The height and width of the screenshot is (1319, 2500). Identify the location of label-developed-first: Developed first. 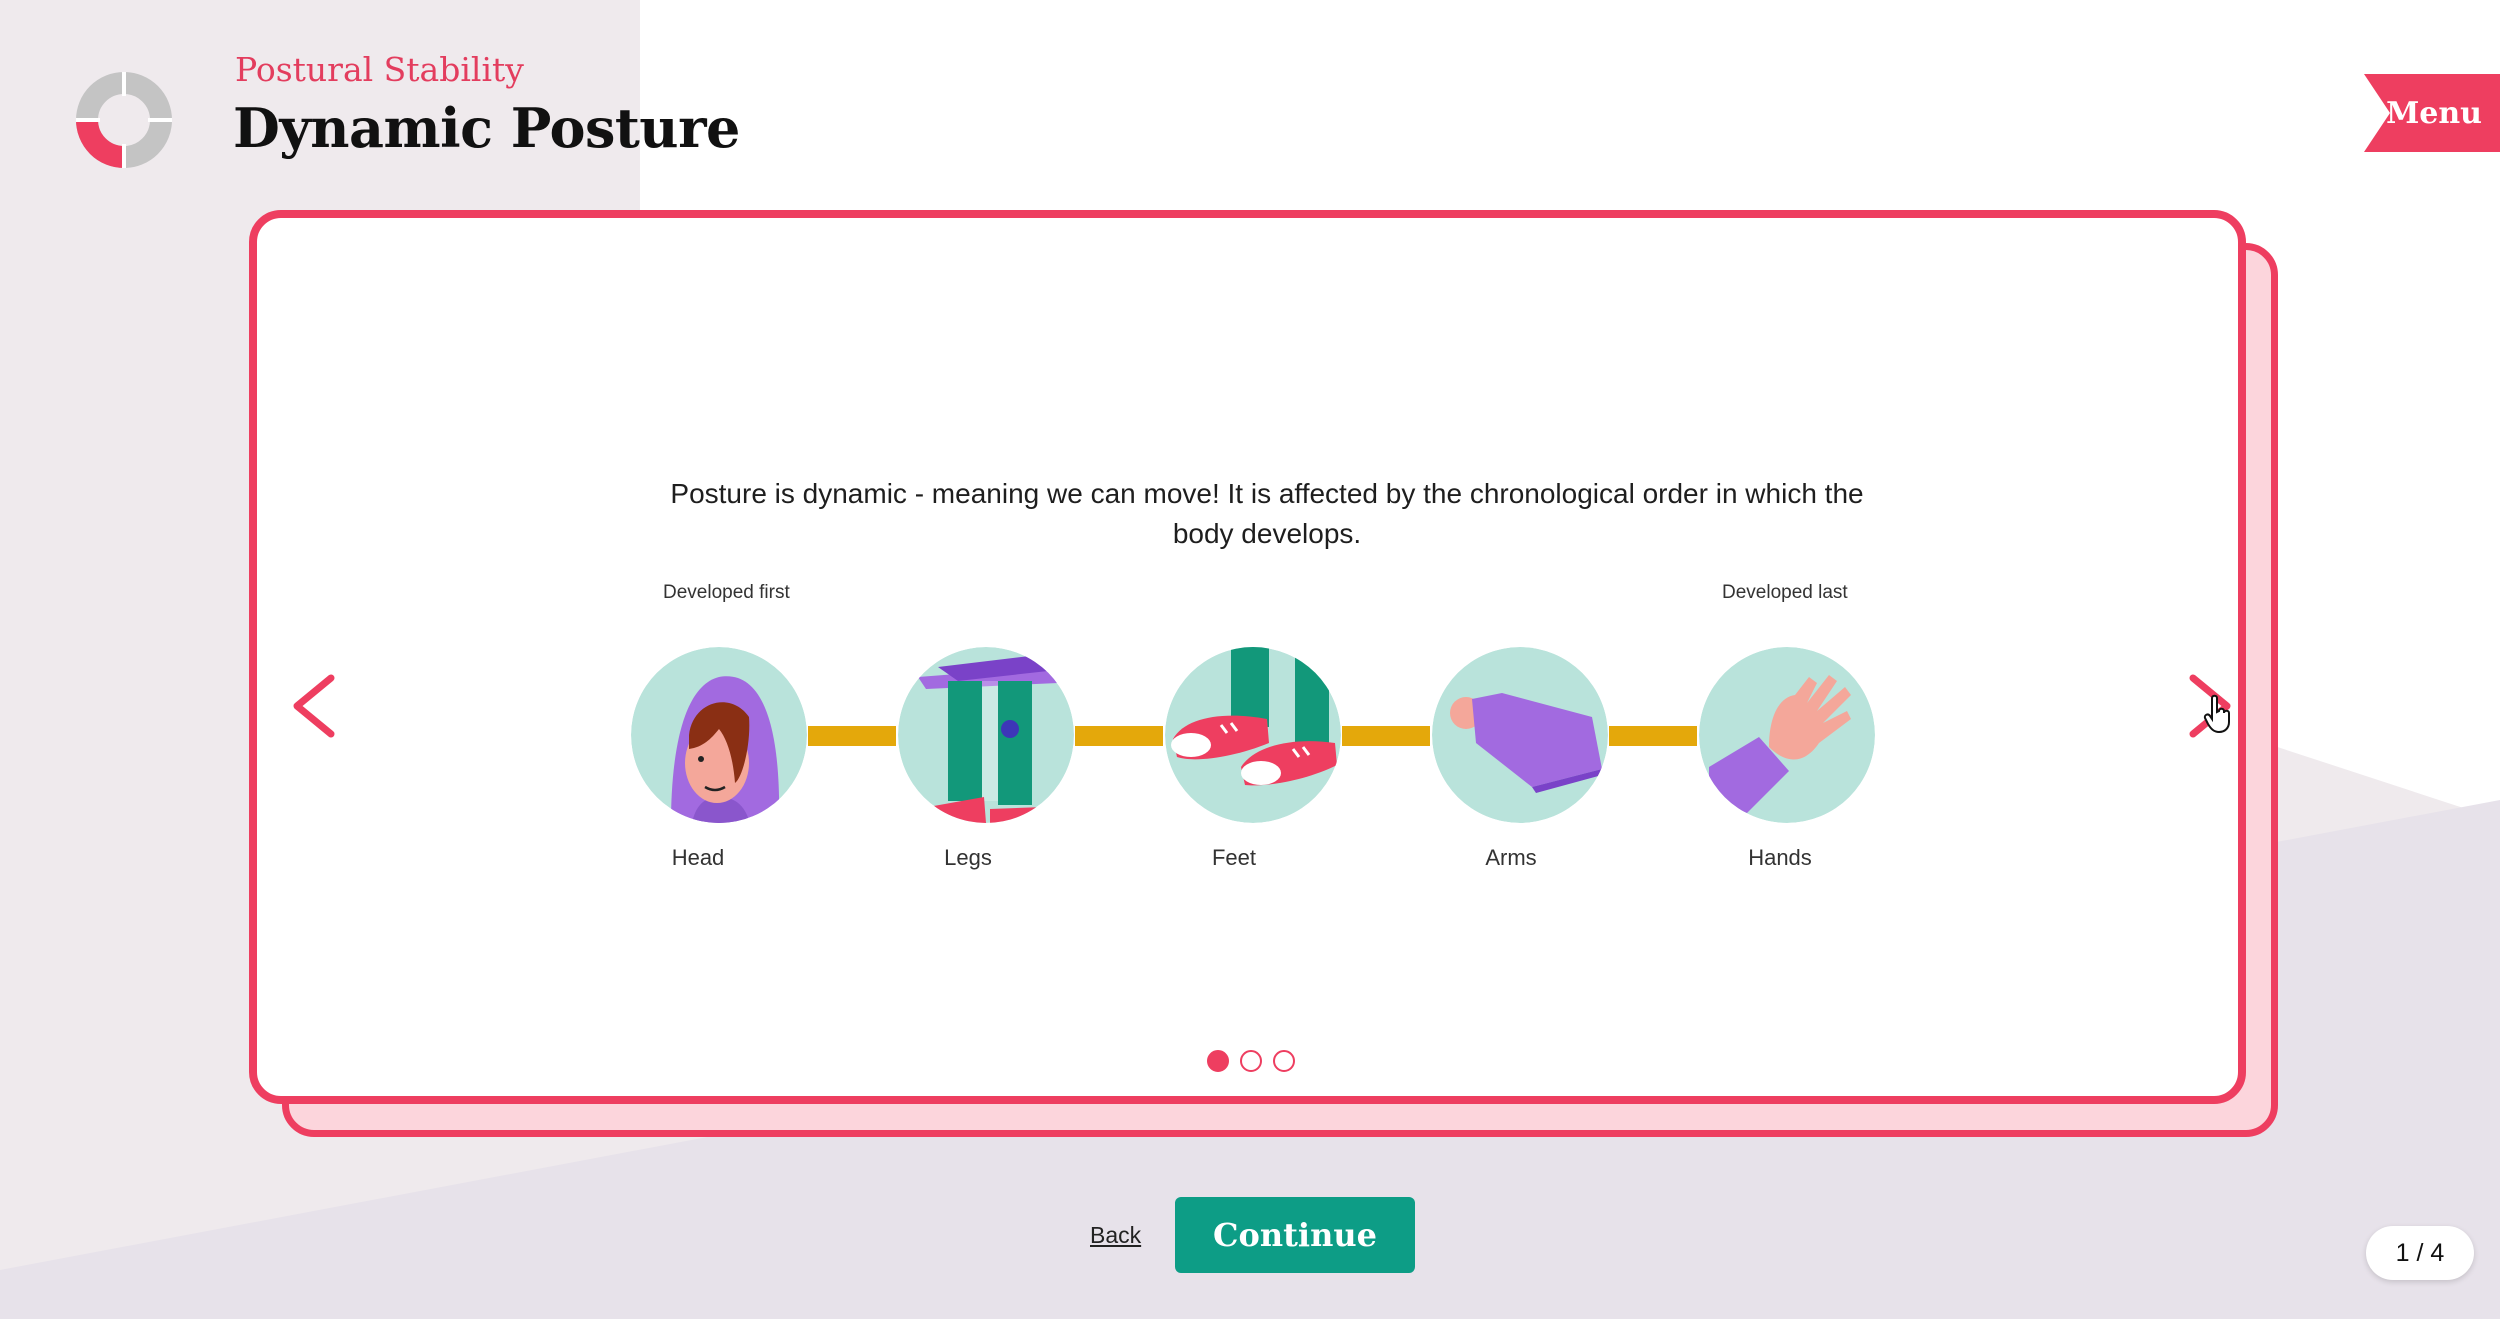
(726, 592).